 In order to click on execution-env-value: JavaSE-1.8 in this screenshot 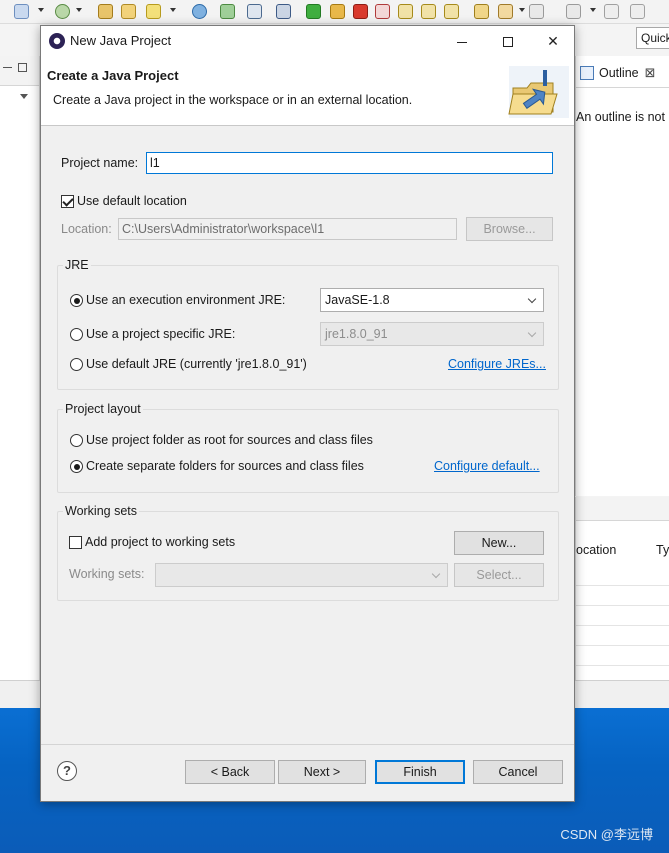, I will do `click(357, 300)`.